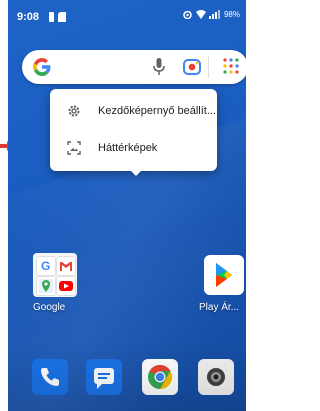  I want to click on messages-icon, so click(104, 378).